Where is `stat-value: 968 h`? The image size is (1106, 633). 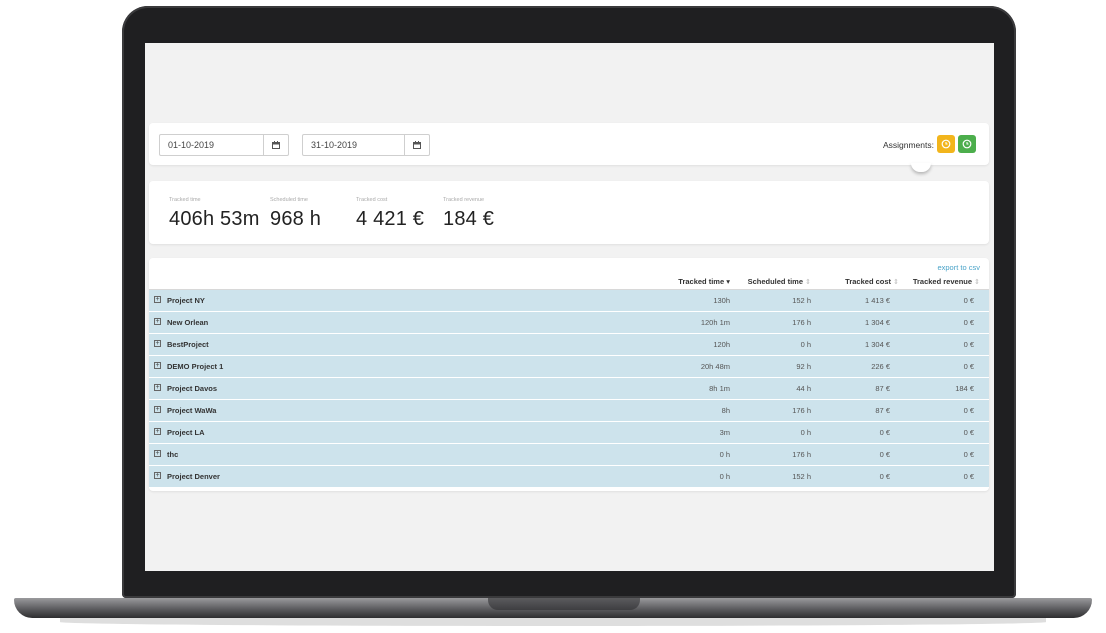
stat-value: 968 h is located at coordinates (296, 219).